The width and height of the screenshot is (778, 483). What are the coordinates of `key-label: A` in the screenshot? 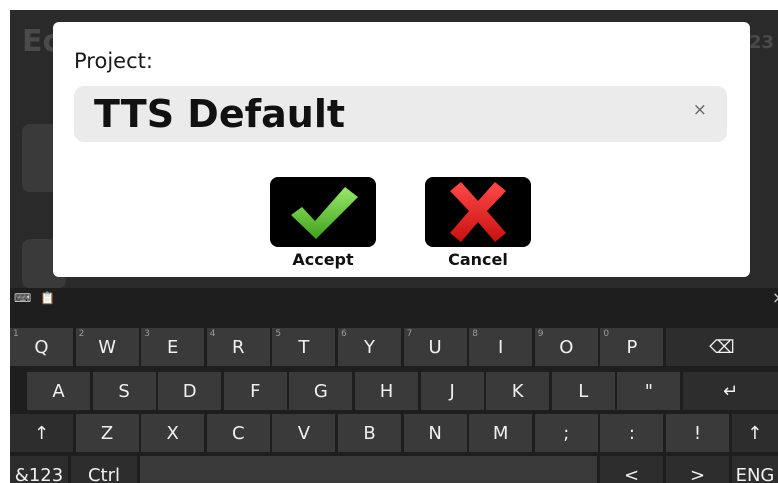 It's located at (58, 391).